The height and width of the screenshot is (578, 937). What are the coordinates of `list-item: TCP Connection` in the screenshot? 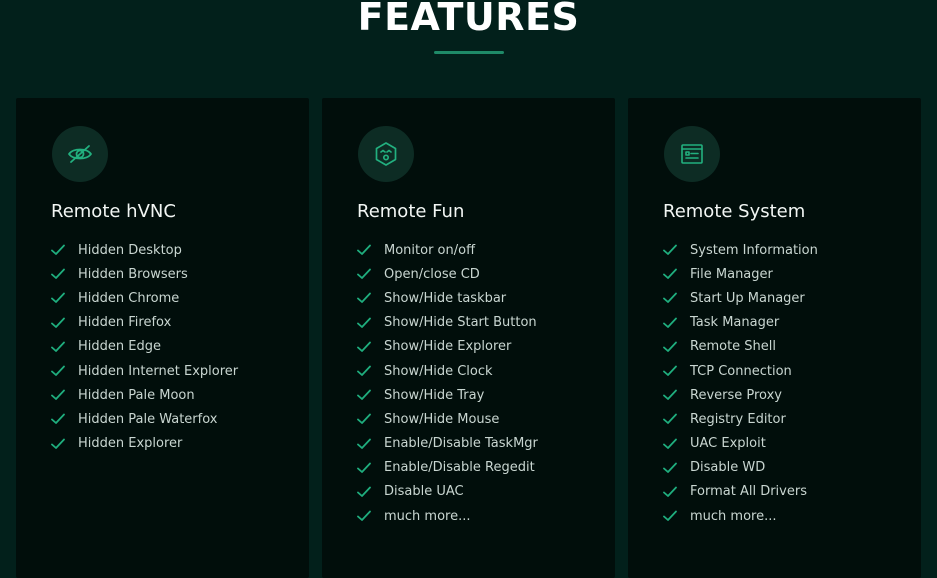 It's located at (740, 371).